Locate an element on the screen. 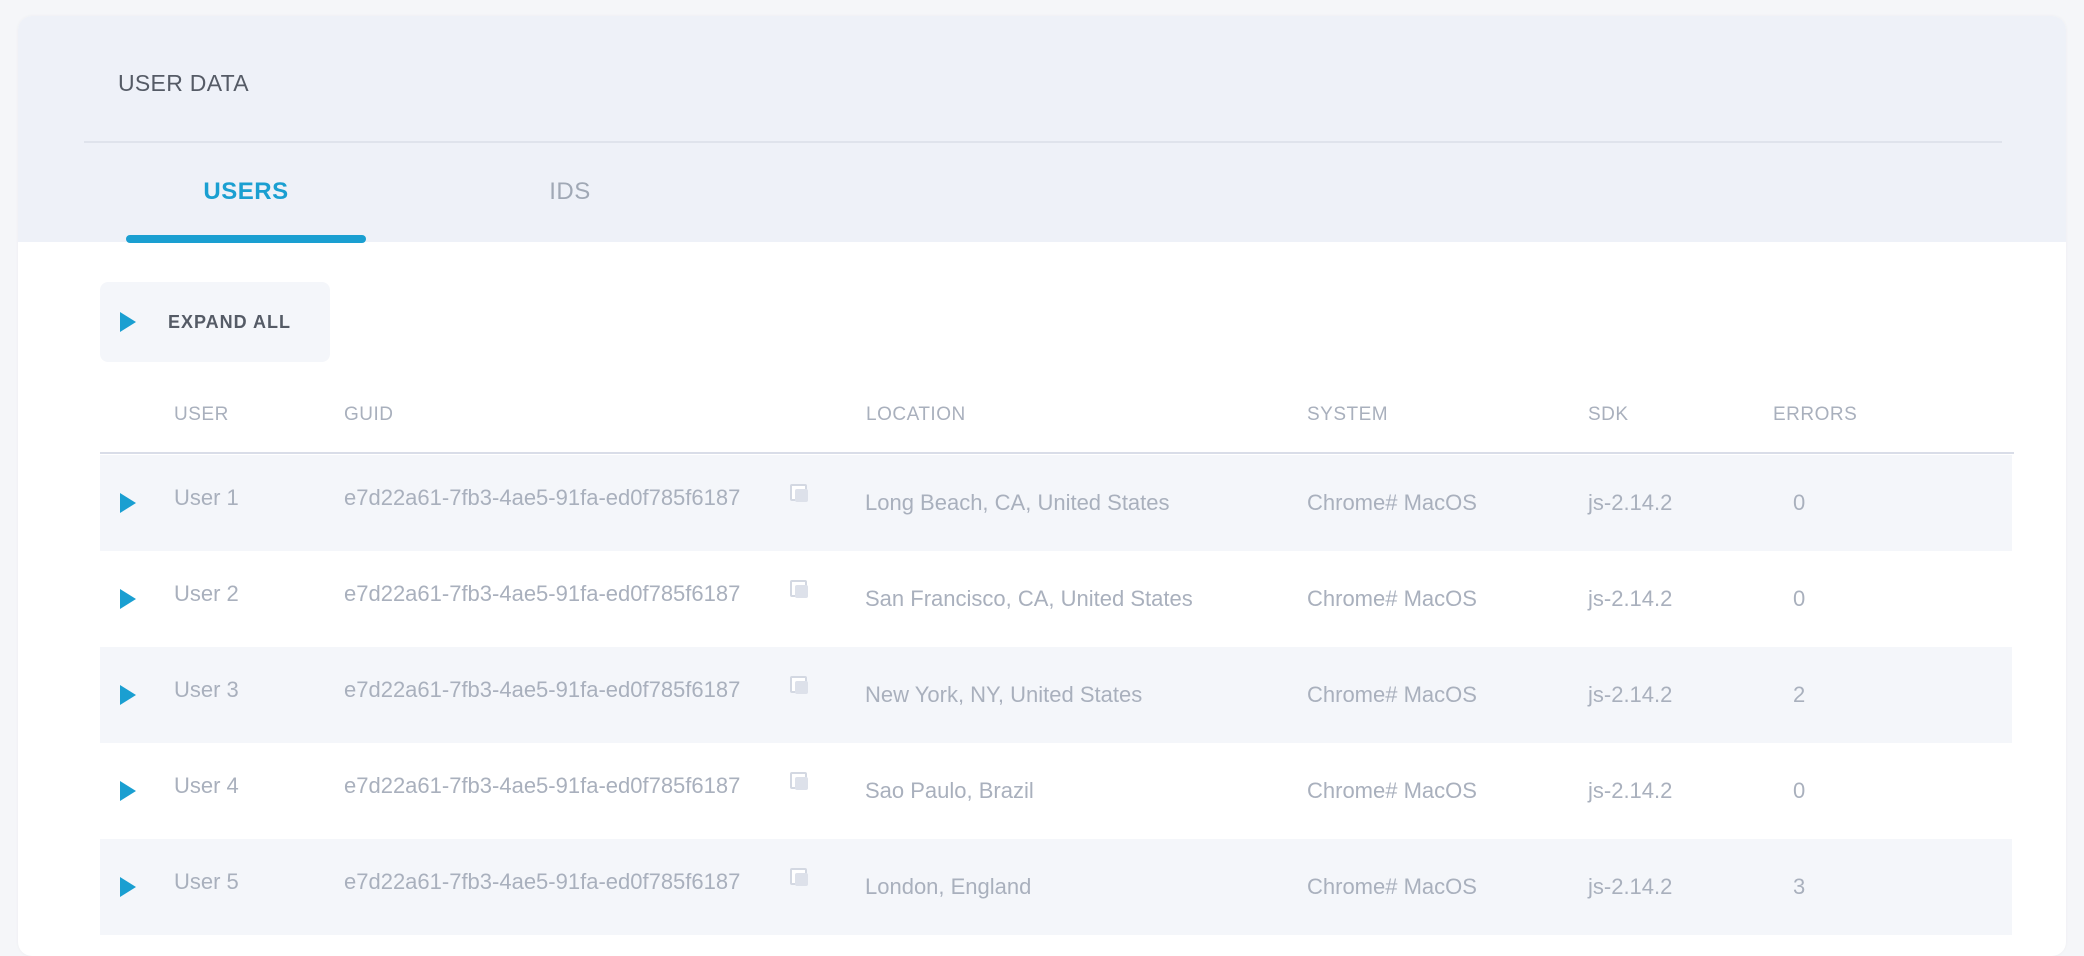  errors-cell: 2 is located at coordinates (1799, 694).